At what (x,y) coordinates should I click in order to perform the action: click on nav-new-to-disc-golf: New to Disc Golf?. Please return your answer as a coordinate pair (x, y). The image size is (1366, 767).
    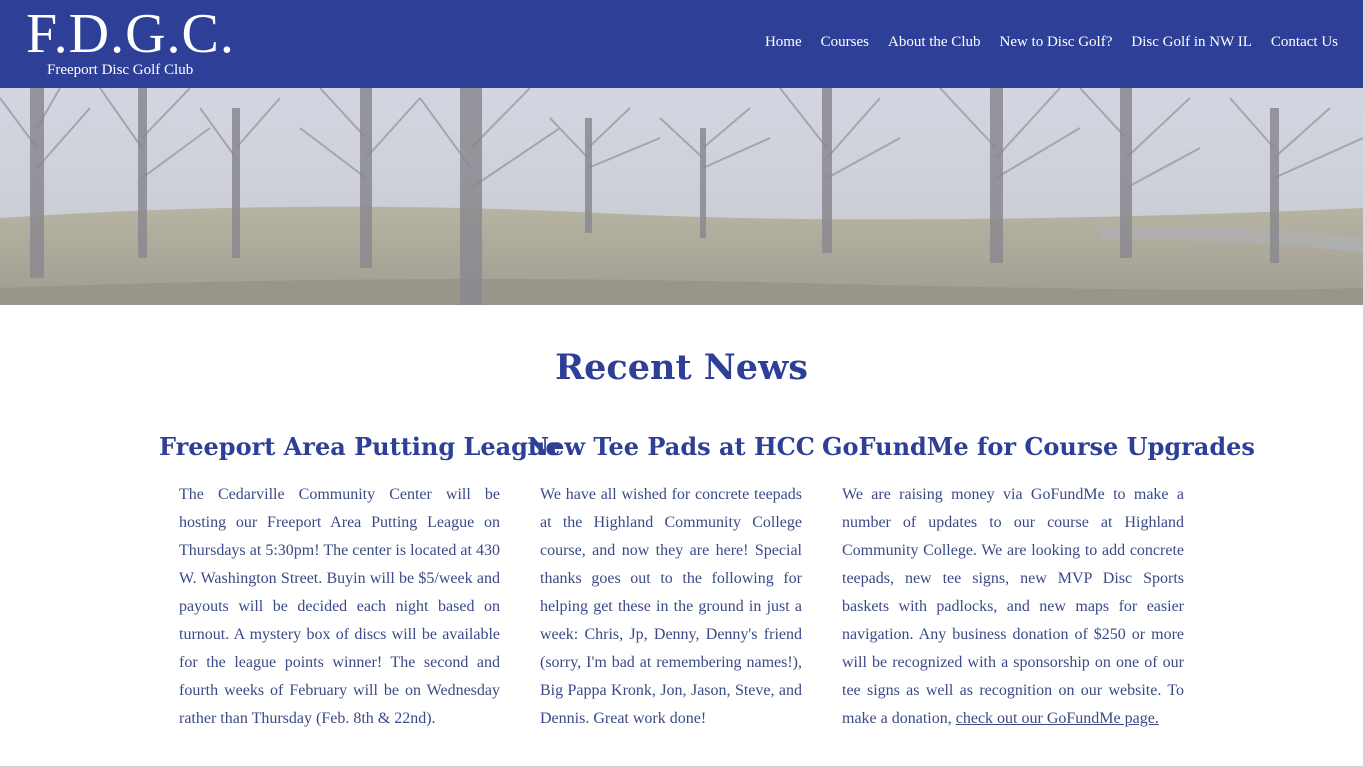
    Looking at the image, I should click on (1055, 42).